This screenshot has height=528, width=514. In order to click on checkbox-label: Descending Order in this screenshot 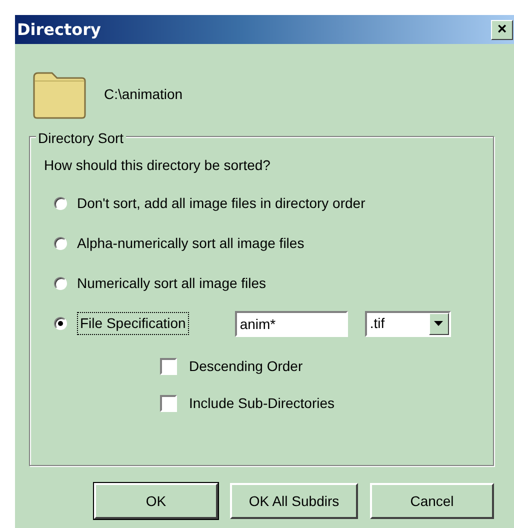, I will do `click(246, 366)`.